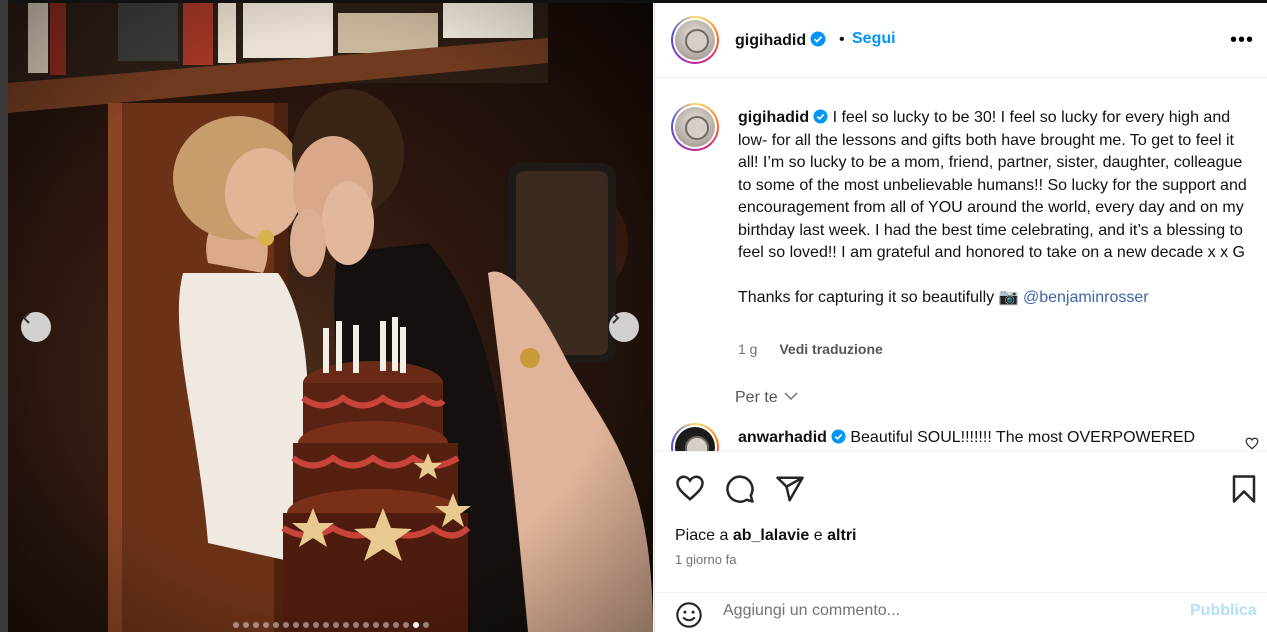 The width and height of the screenshot is (1267, 632). I want to click on comment-filter-label: Per te, so click(756, 397).